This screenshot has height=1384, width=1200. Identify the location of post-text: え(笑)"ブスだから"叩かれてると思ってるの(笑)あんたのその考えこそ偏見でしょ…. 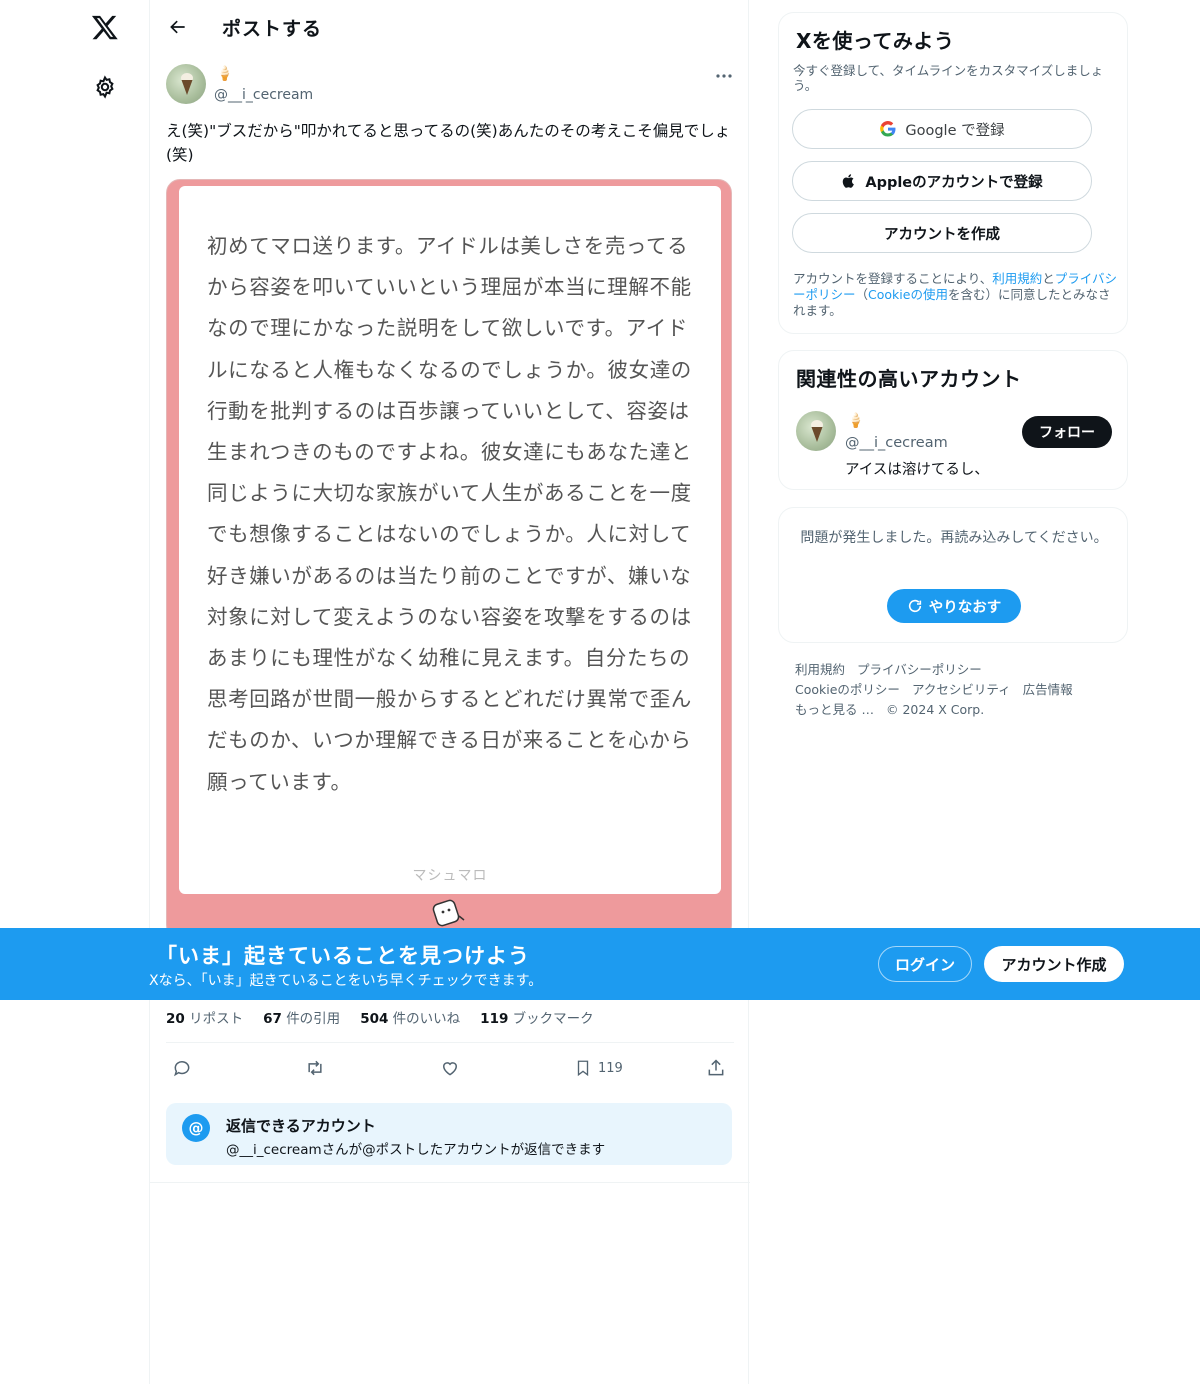
(448, 143).